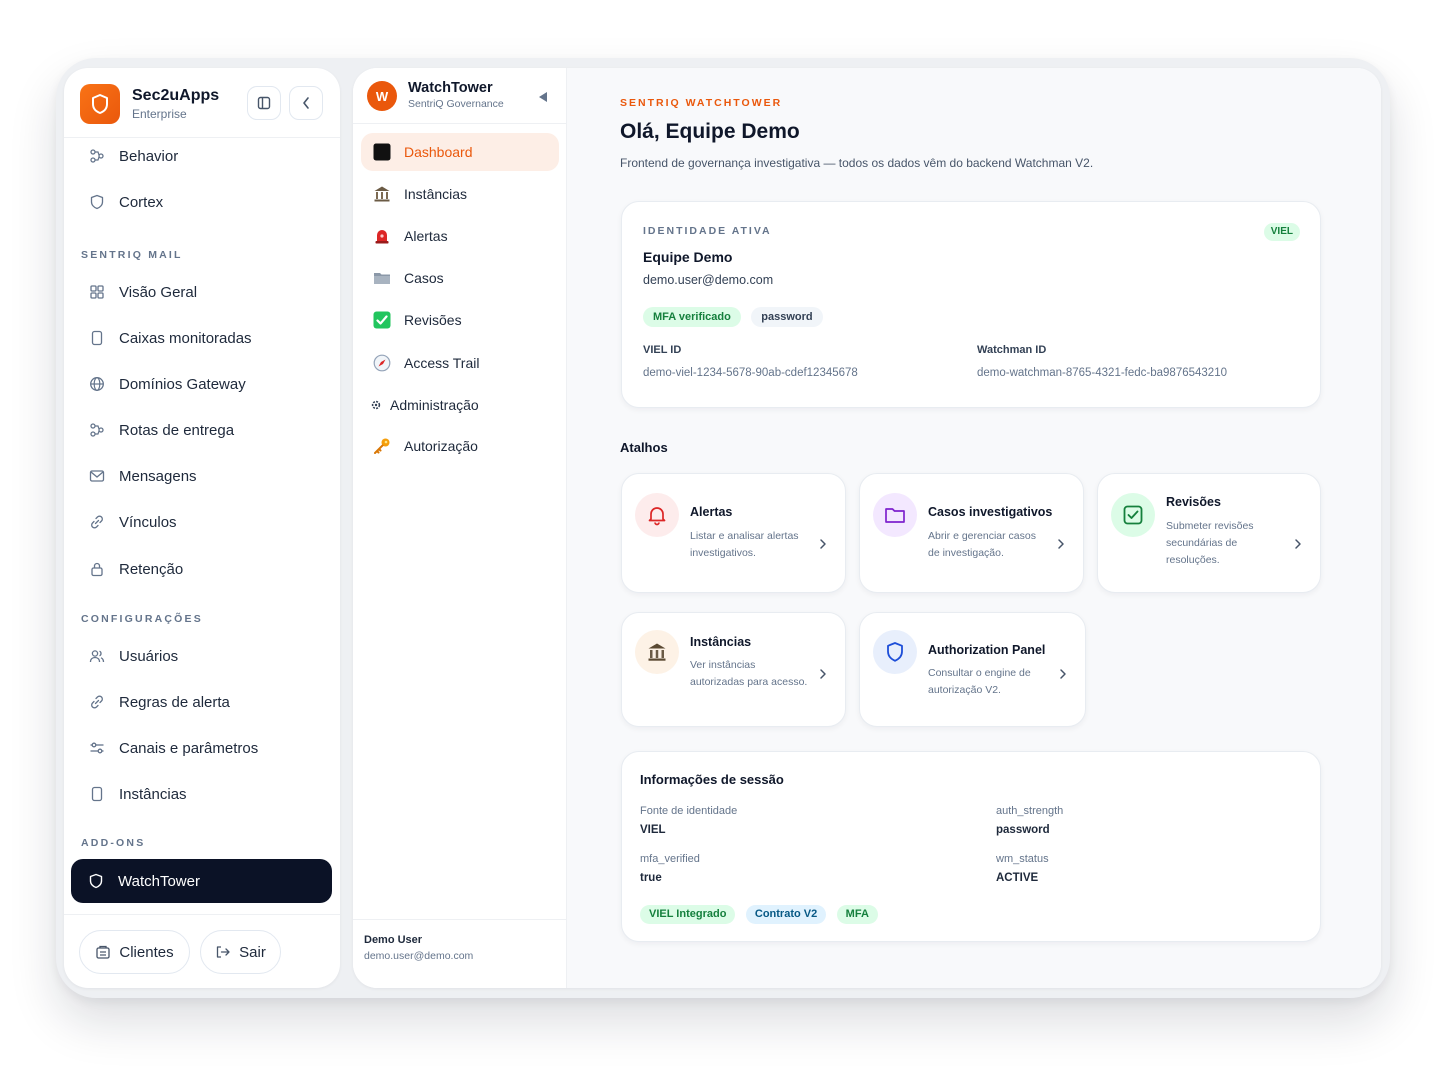  Describe the element at coordinates (376, 405) in the screenshot. I see `gear-icon` at that location.